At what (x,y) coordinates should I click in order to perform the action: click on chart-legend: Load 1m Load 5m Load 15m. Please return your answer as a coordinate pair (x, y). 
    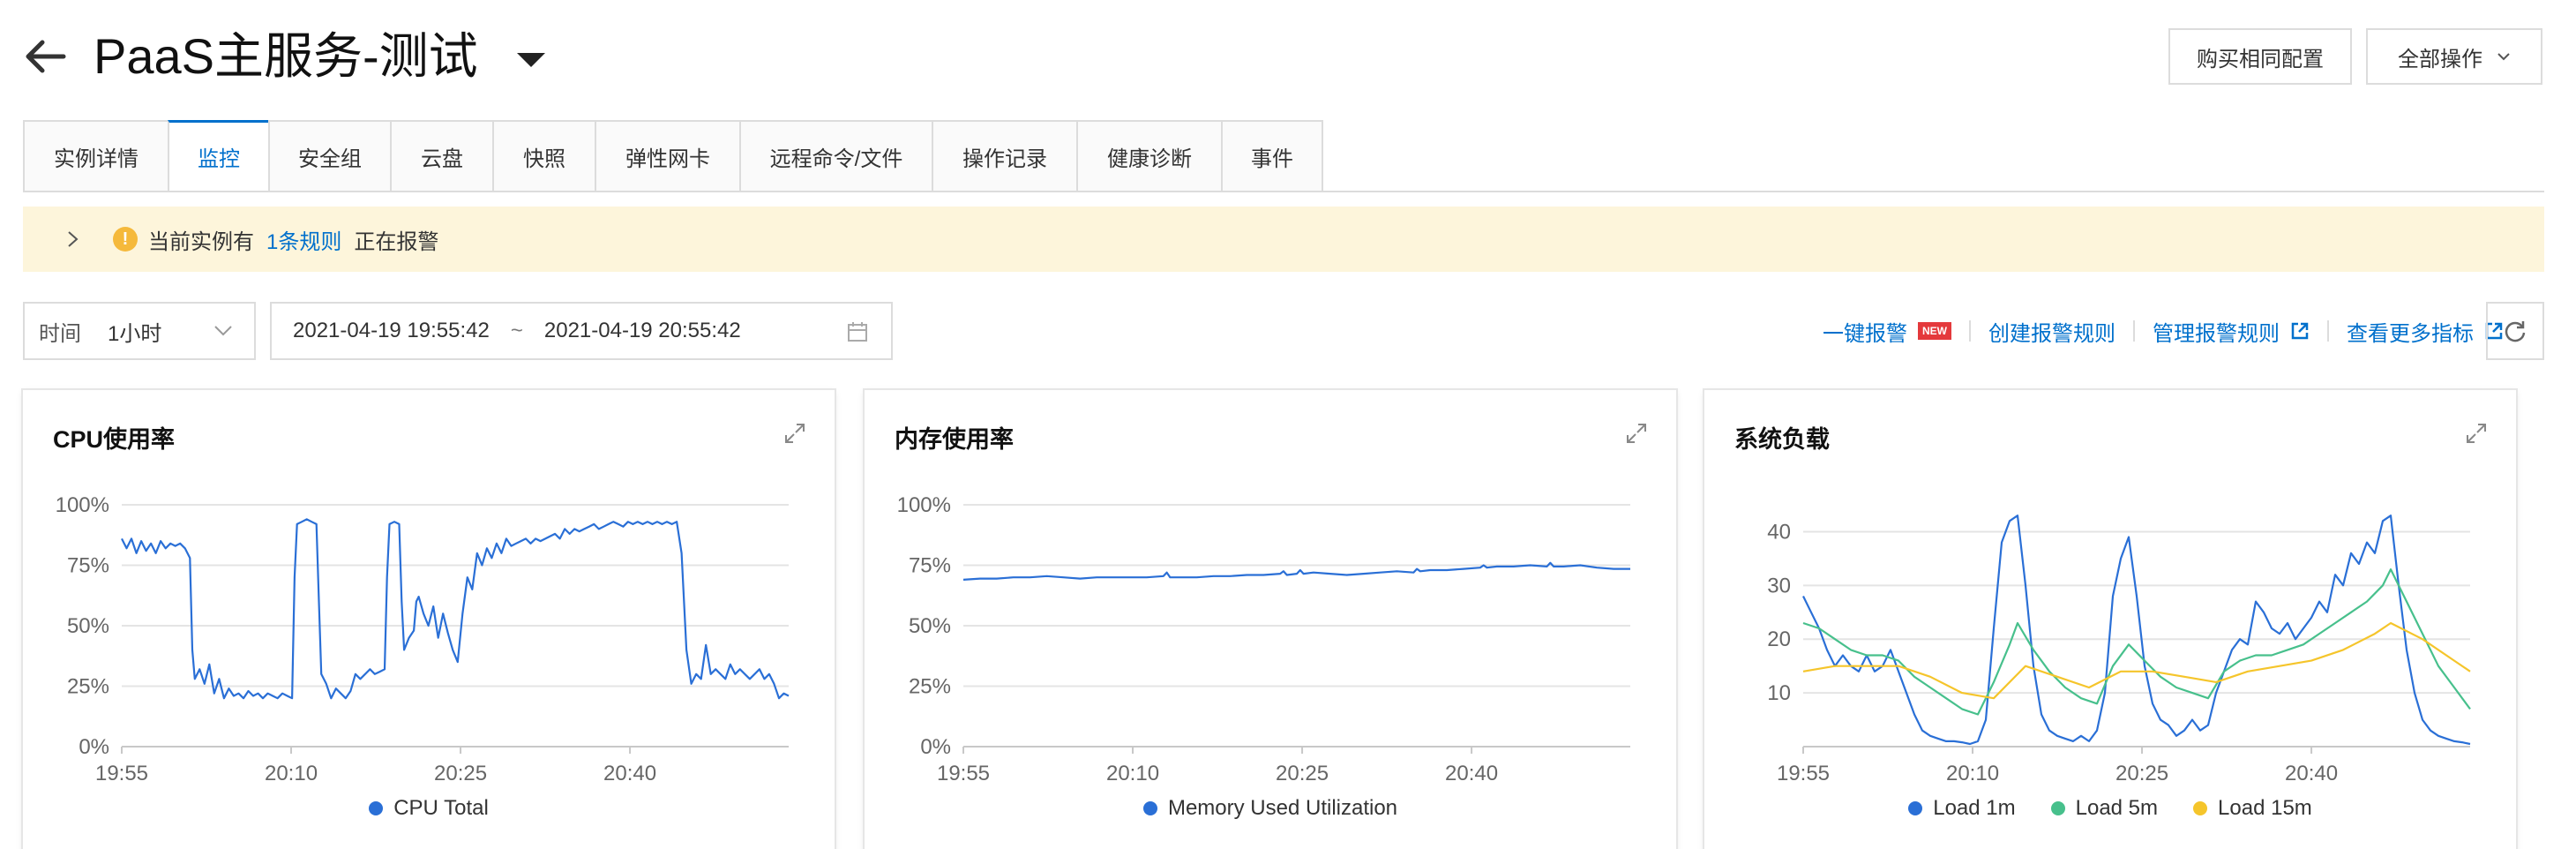
    Looking at the image, I should click on (2110, 808).